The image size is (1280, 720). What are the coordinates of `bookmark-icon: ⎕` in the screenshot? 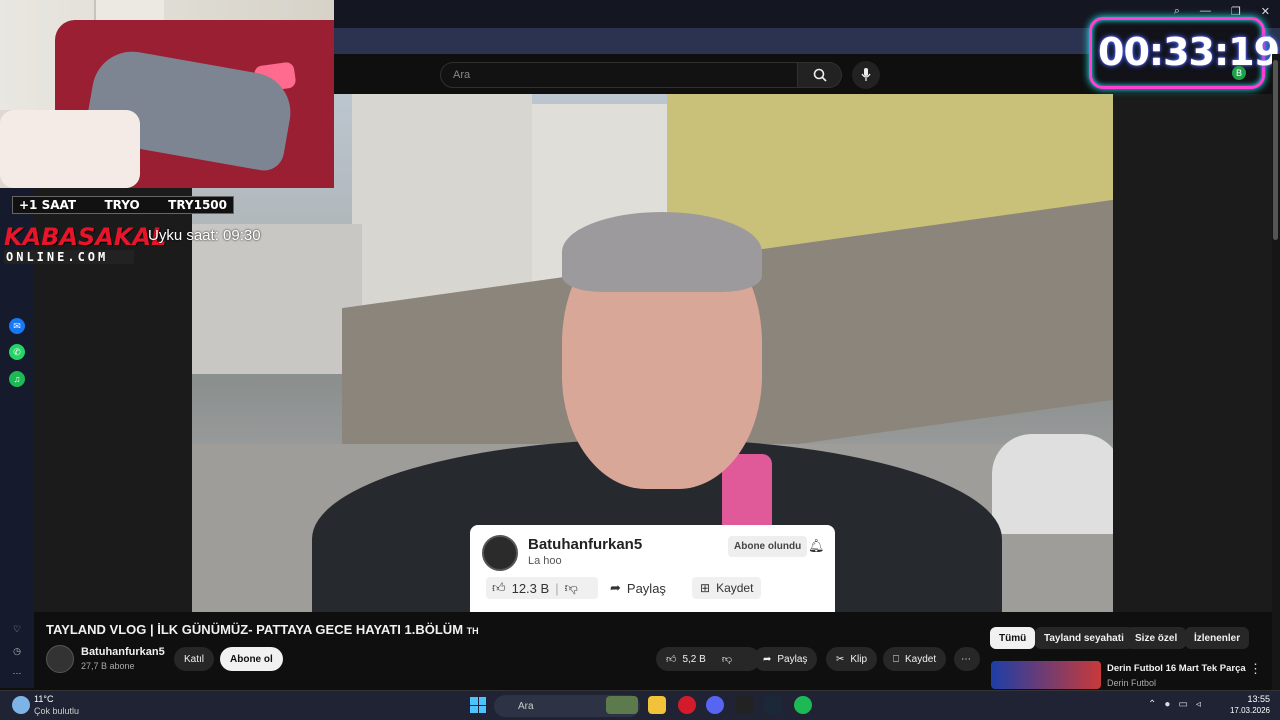 It's located at (896, 659).